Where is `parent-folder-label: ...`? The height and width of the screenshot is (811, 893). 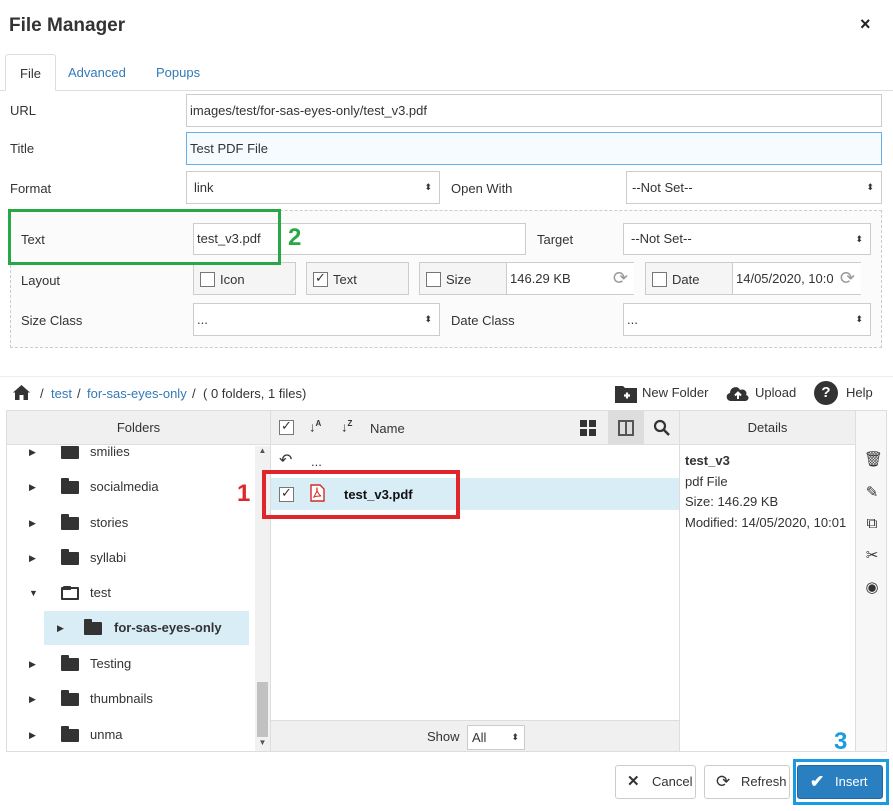 parent-folder-label: ... is located at coordinates (316, 461).